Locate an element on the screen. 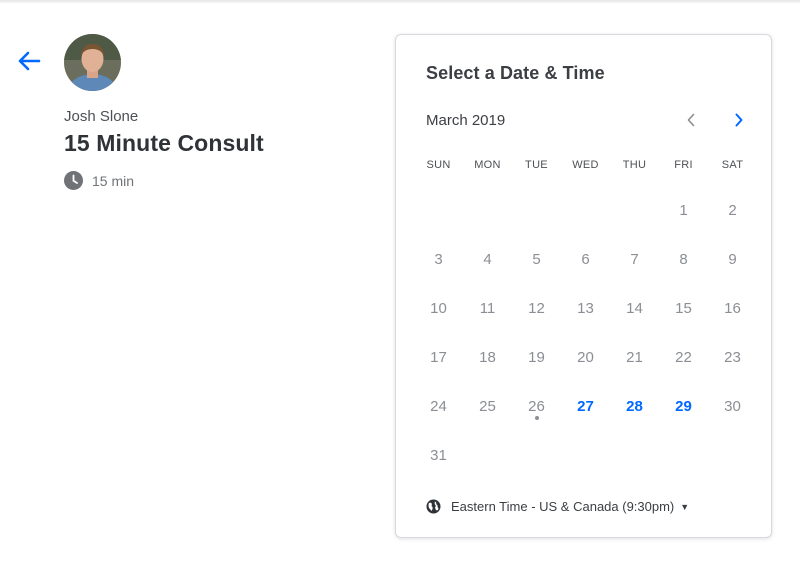  day-number: 18 is located at coordinates (487, 357).